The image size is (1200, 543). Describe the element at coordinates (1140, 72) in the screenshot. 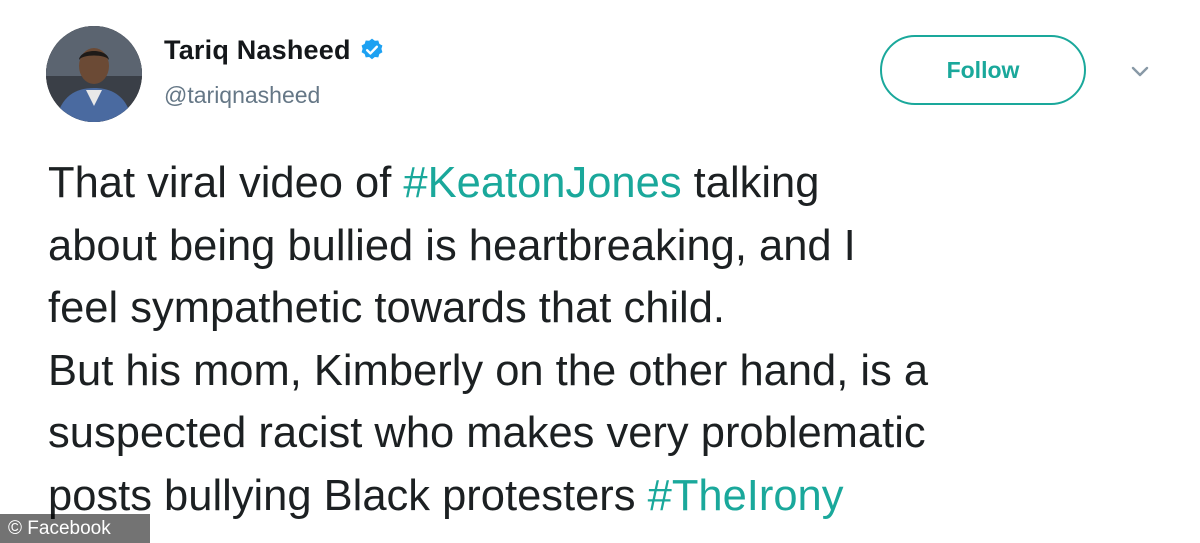

I see `chevron-down-icon` at that location.